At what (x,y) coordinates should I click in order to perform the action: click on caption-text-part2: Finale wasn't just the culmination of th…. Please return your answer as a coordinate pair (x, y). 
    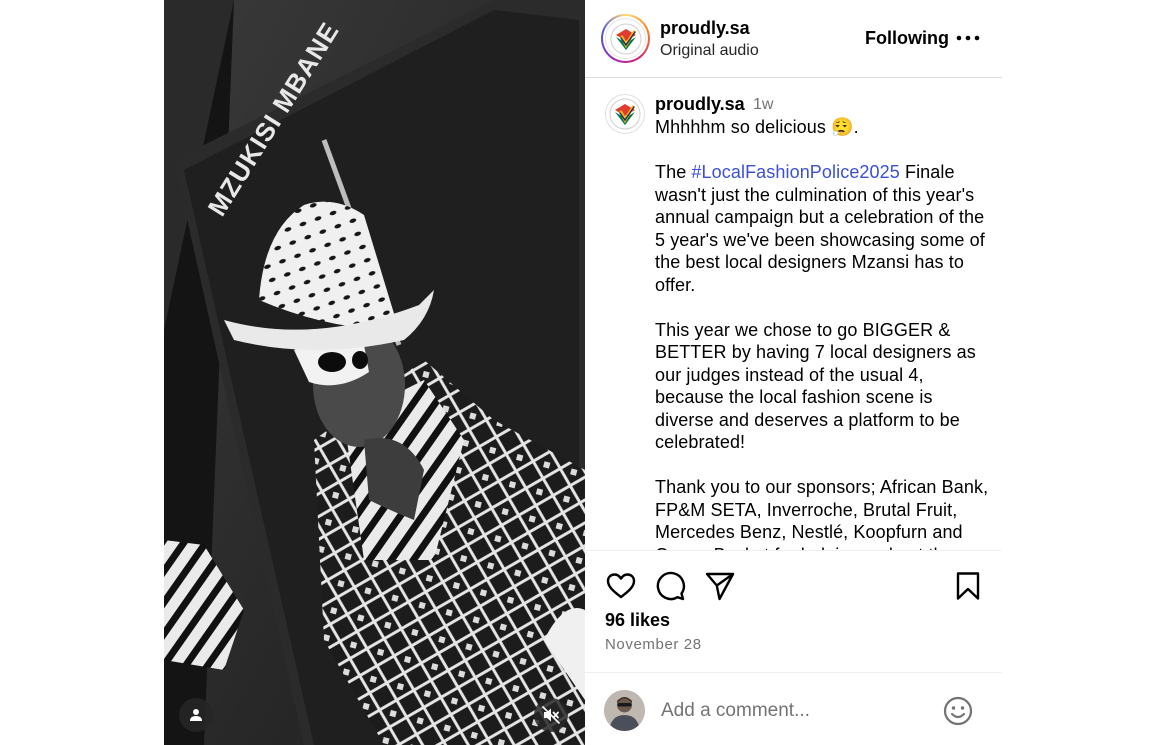
    Looking at the image, I should click on (822, 356).